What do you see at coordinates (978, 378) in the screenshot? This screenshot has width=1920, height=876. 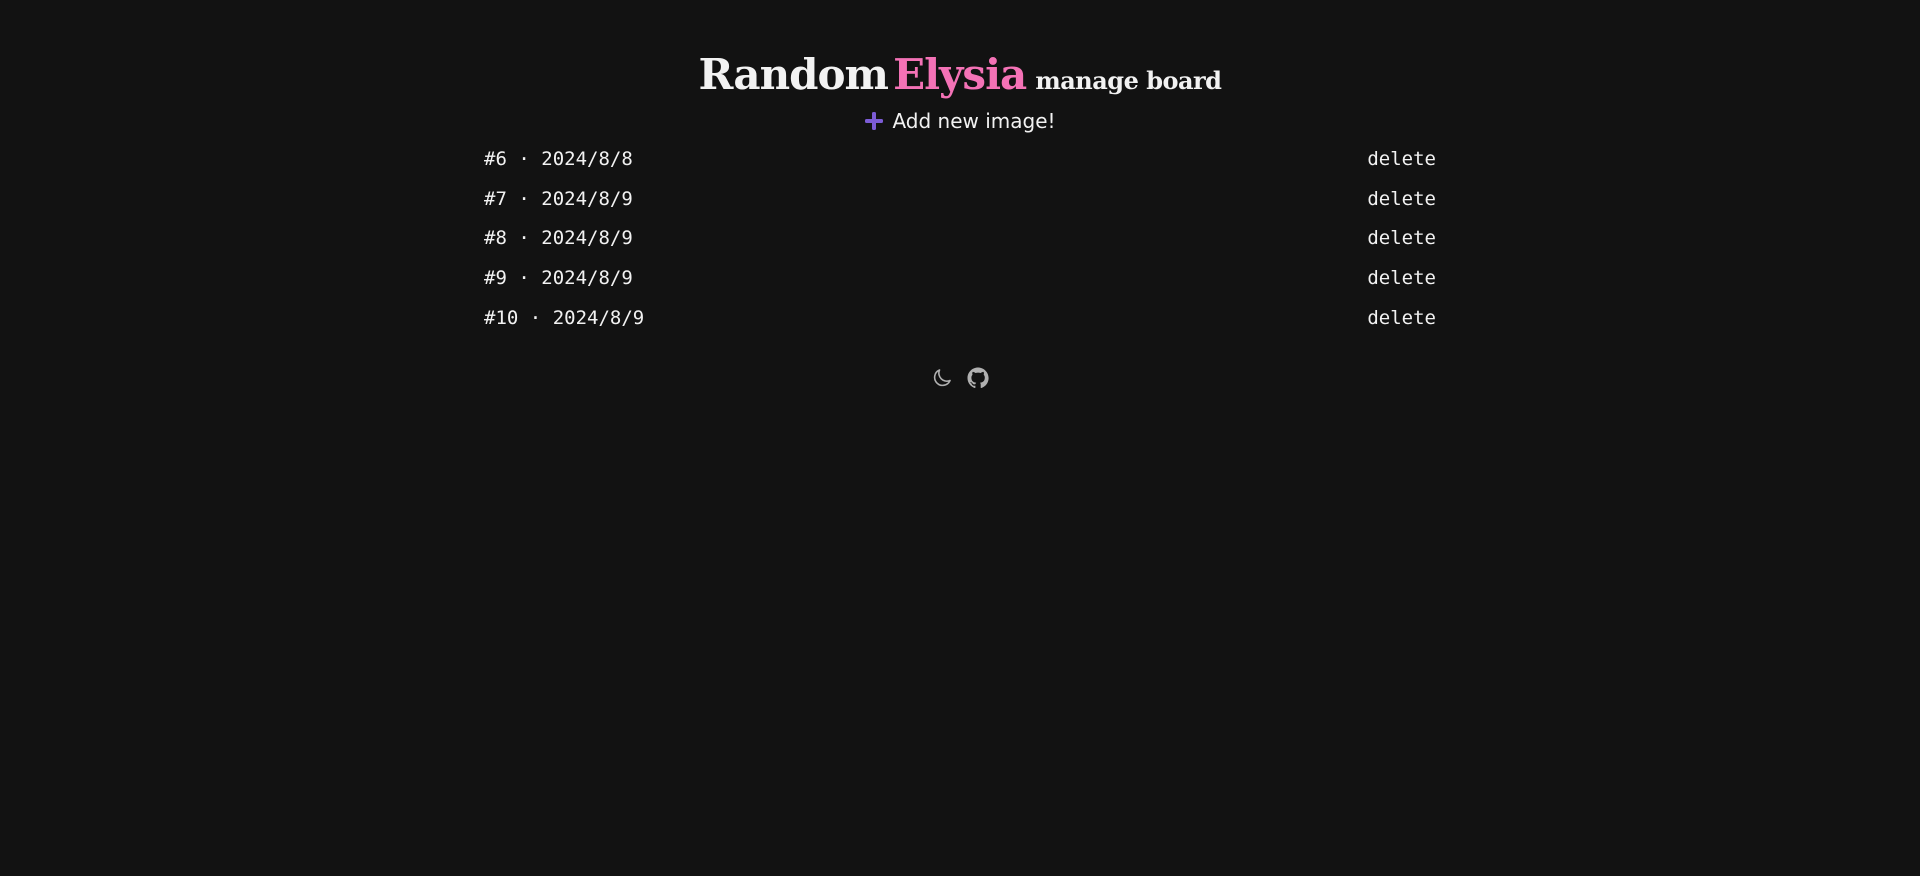 I see `github-icon` at bounding box center [978, 378].